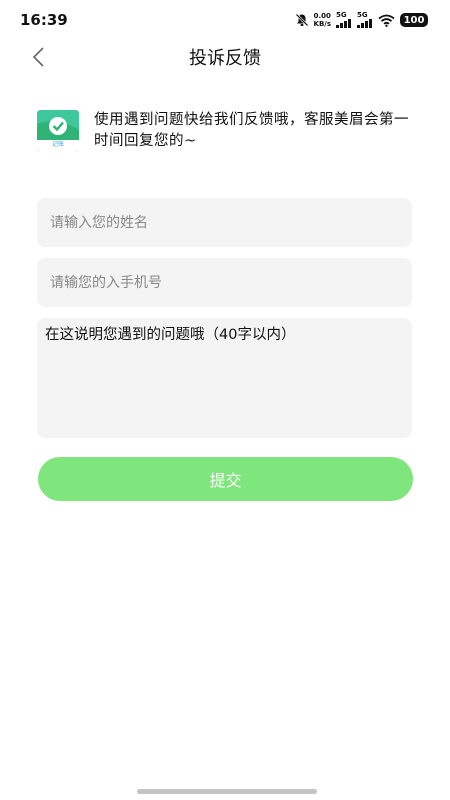 The image size is (450, 800). I want to click on signal-1-label: 5G, so click(341, 15).